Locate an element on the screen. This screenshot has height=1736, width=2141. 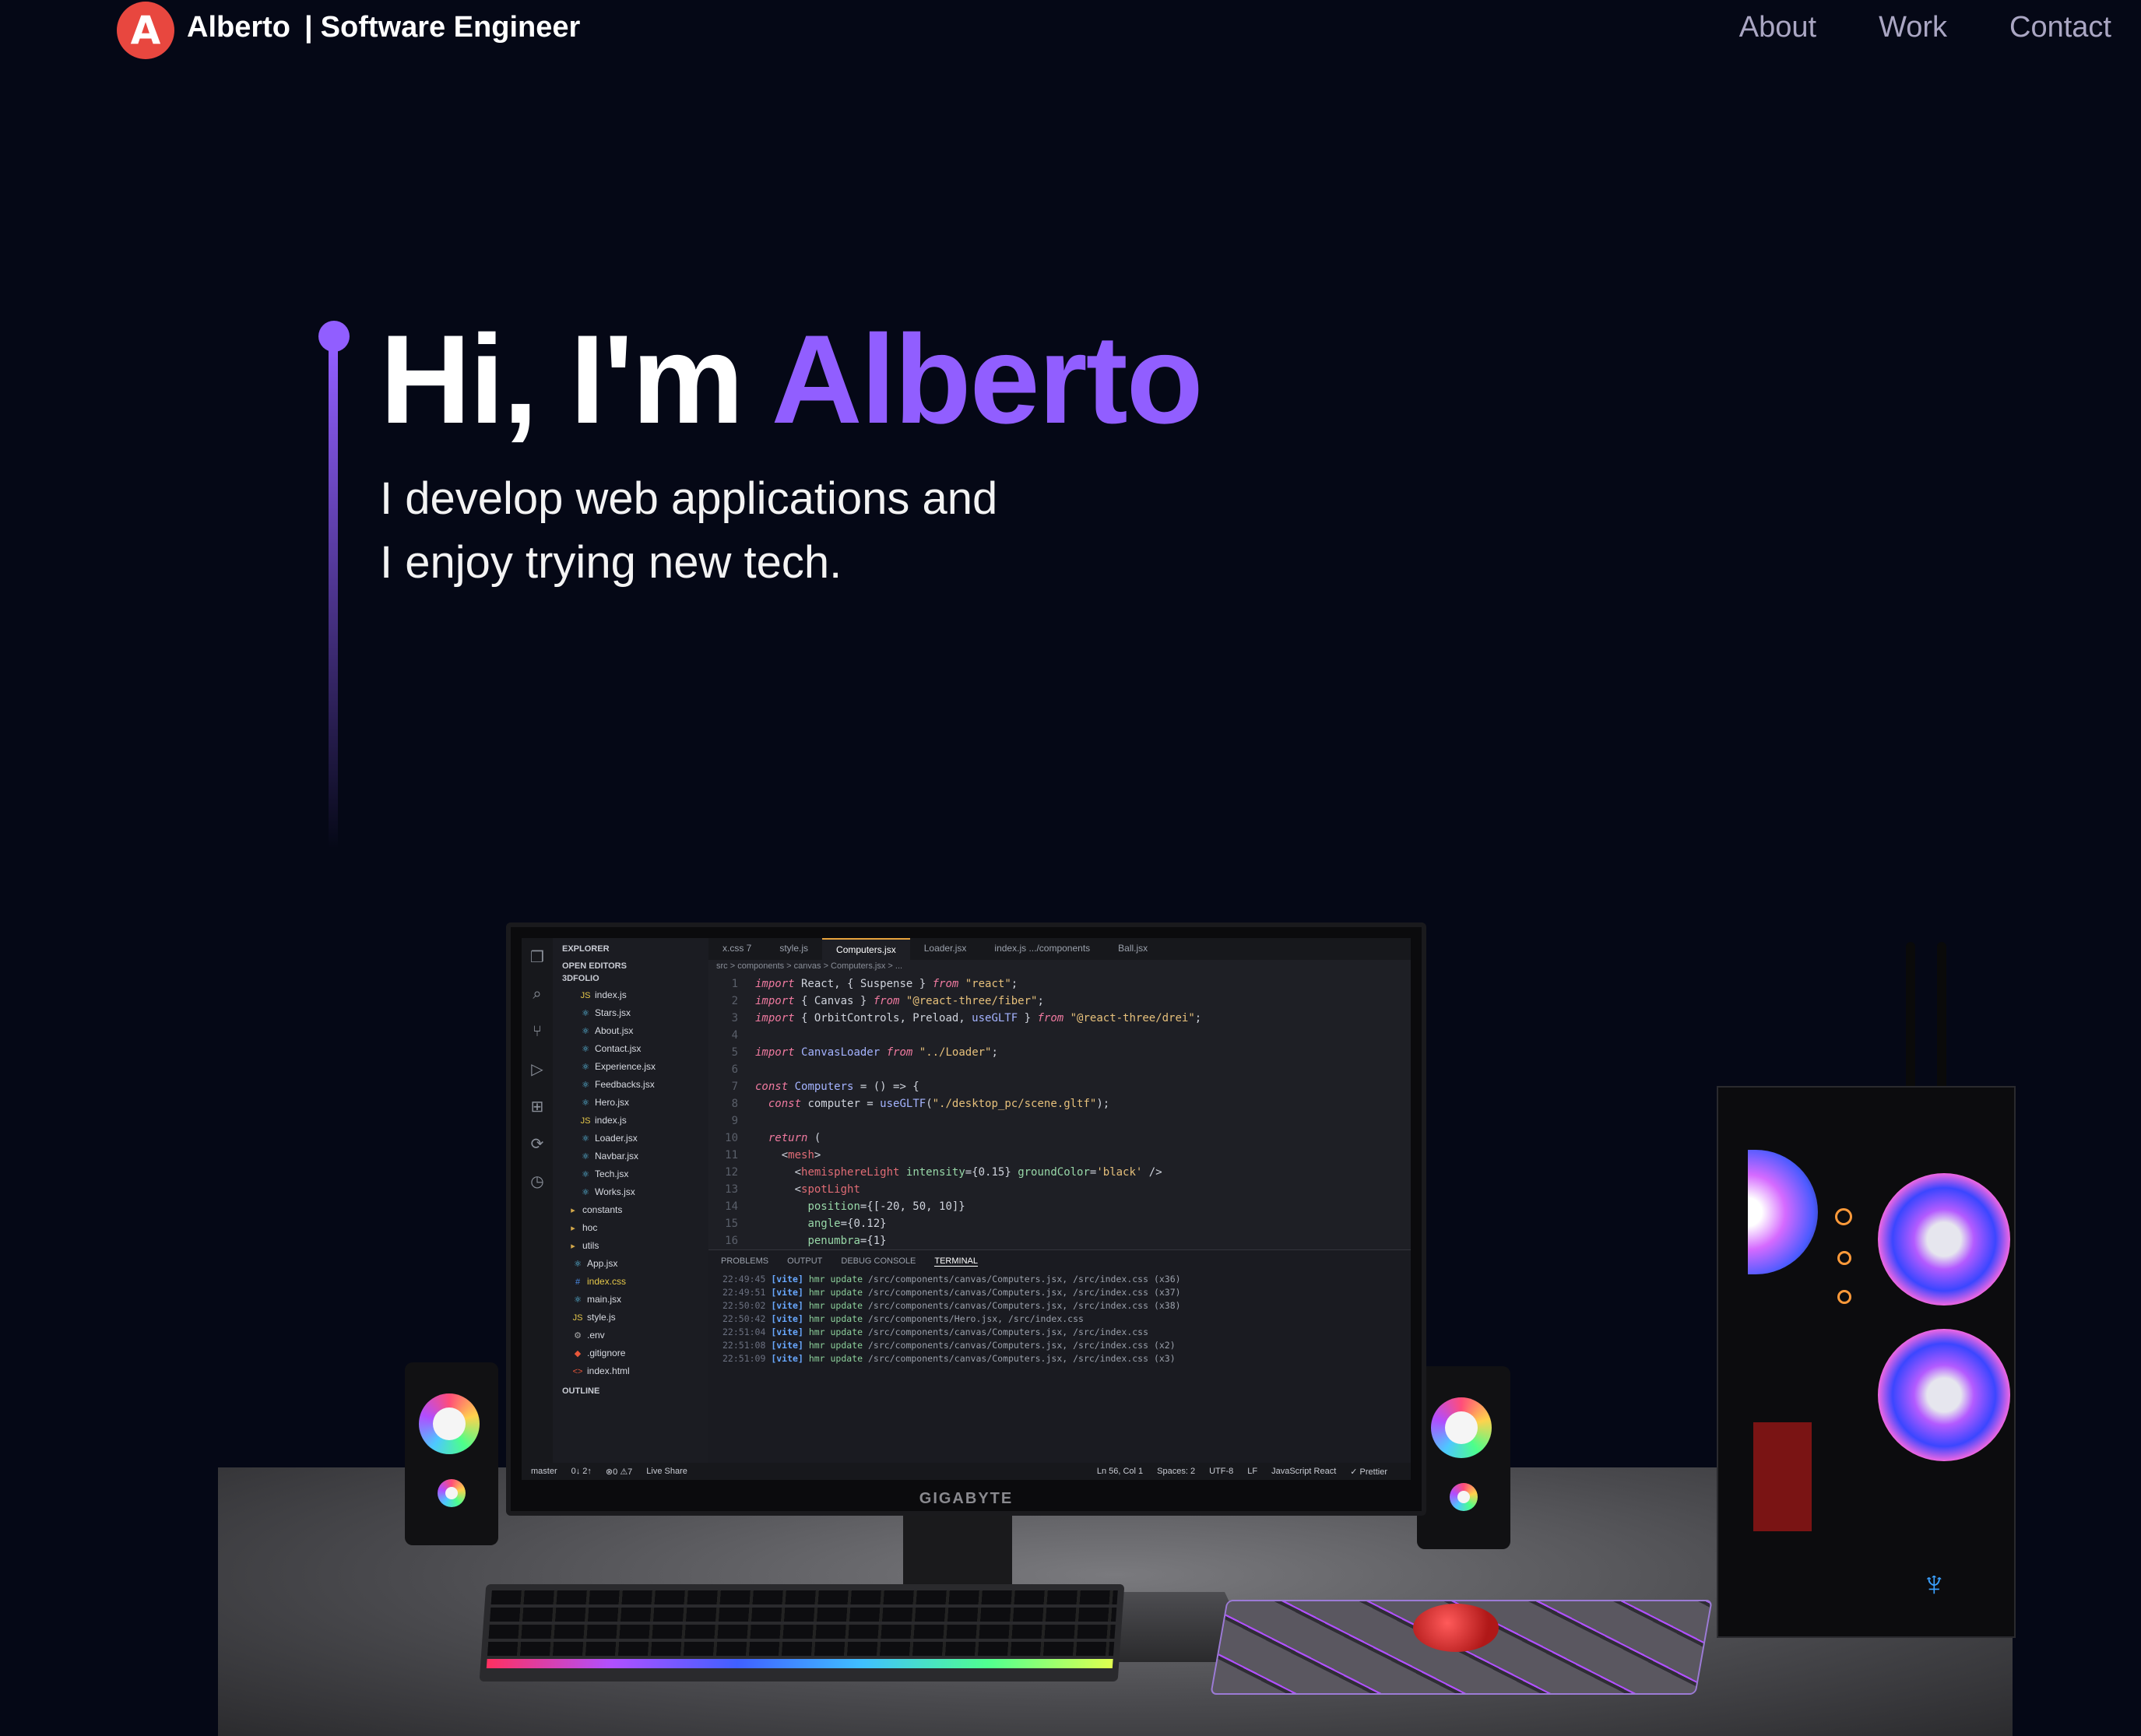
brand-title: Alberto | Software Engineer is located at coordinates (383, 27).